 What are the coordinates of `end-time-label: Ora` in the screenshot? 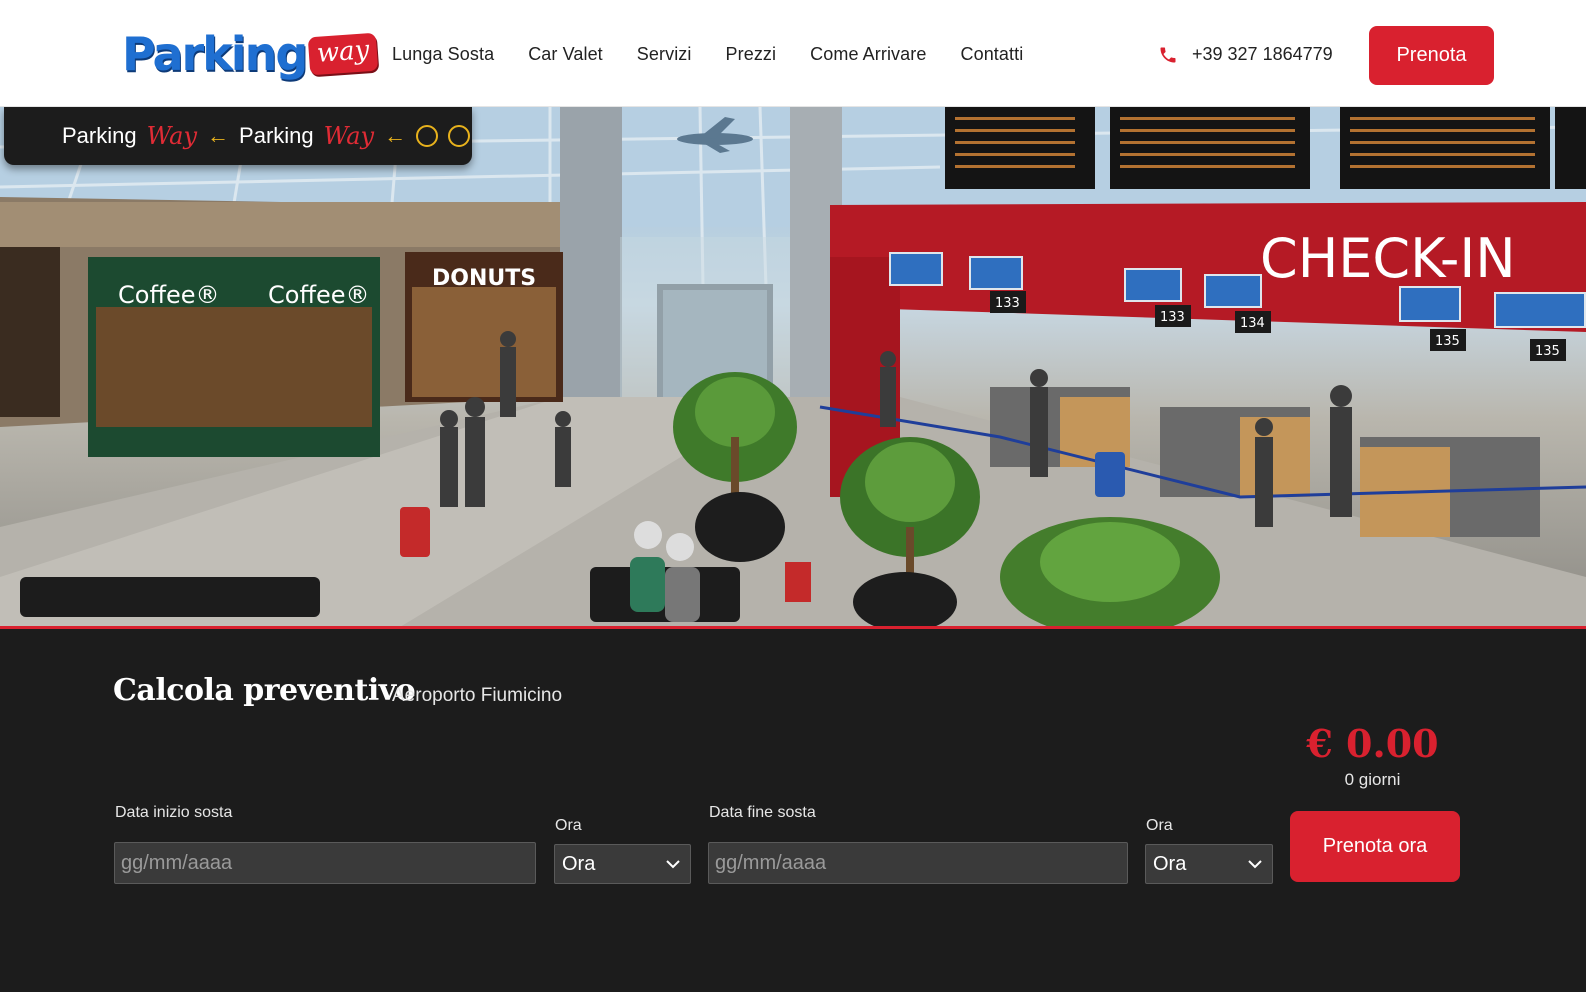 It's located at (1159, 825).